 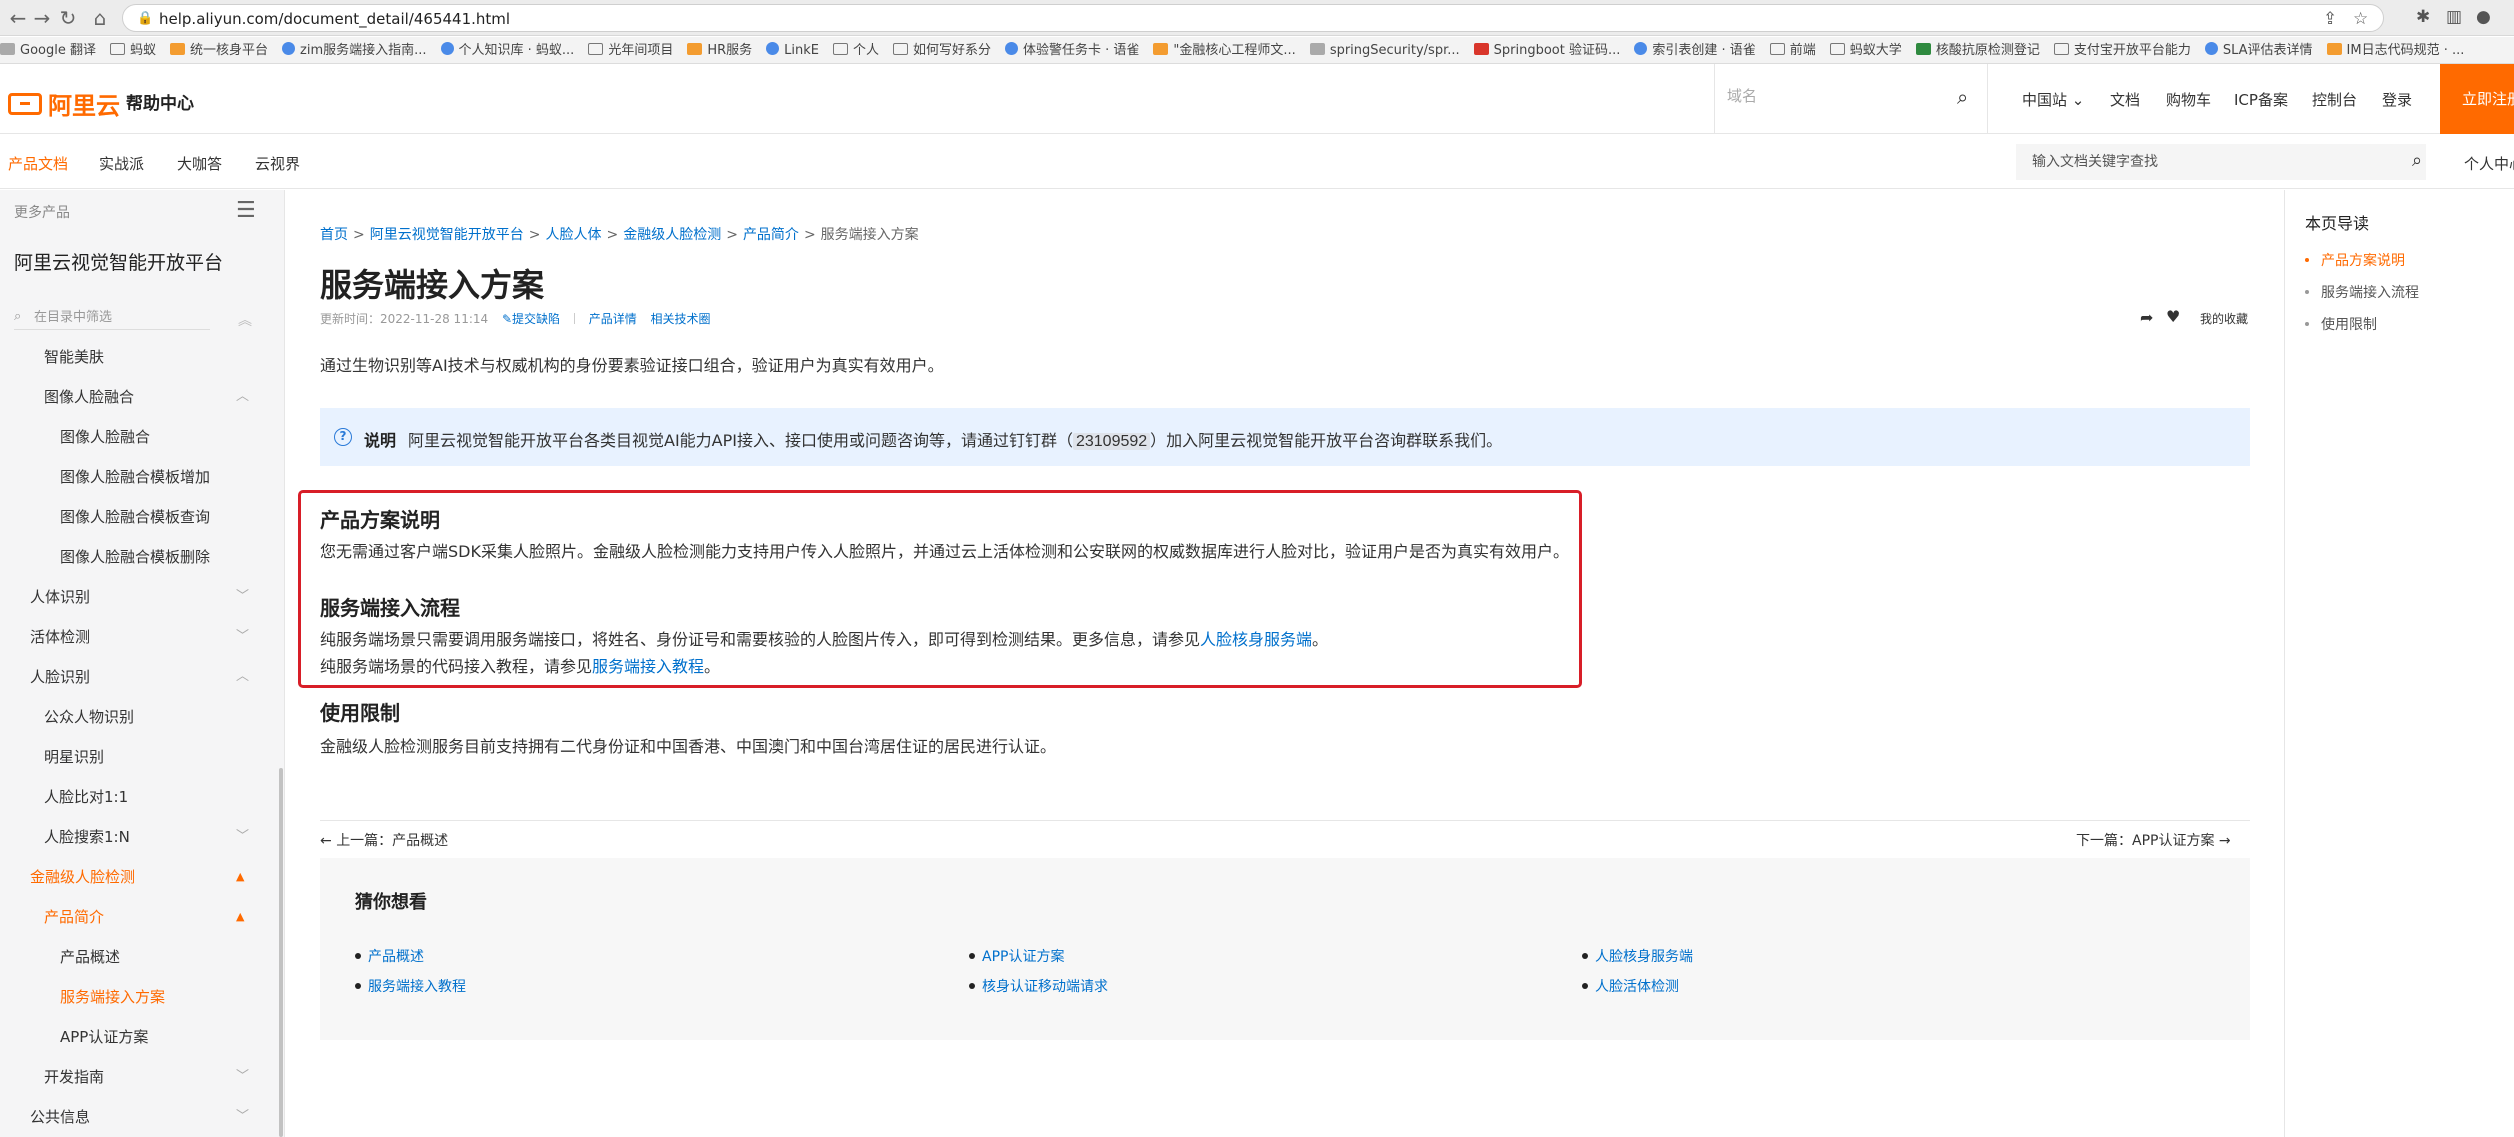 I want to click on face-verify-server-link: 人脸核身服务端, so click(x=1256, y=639).